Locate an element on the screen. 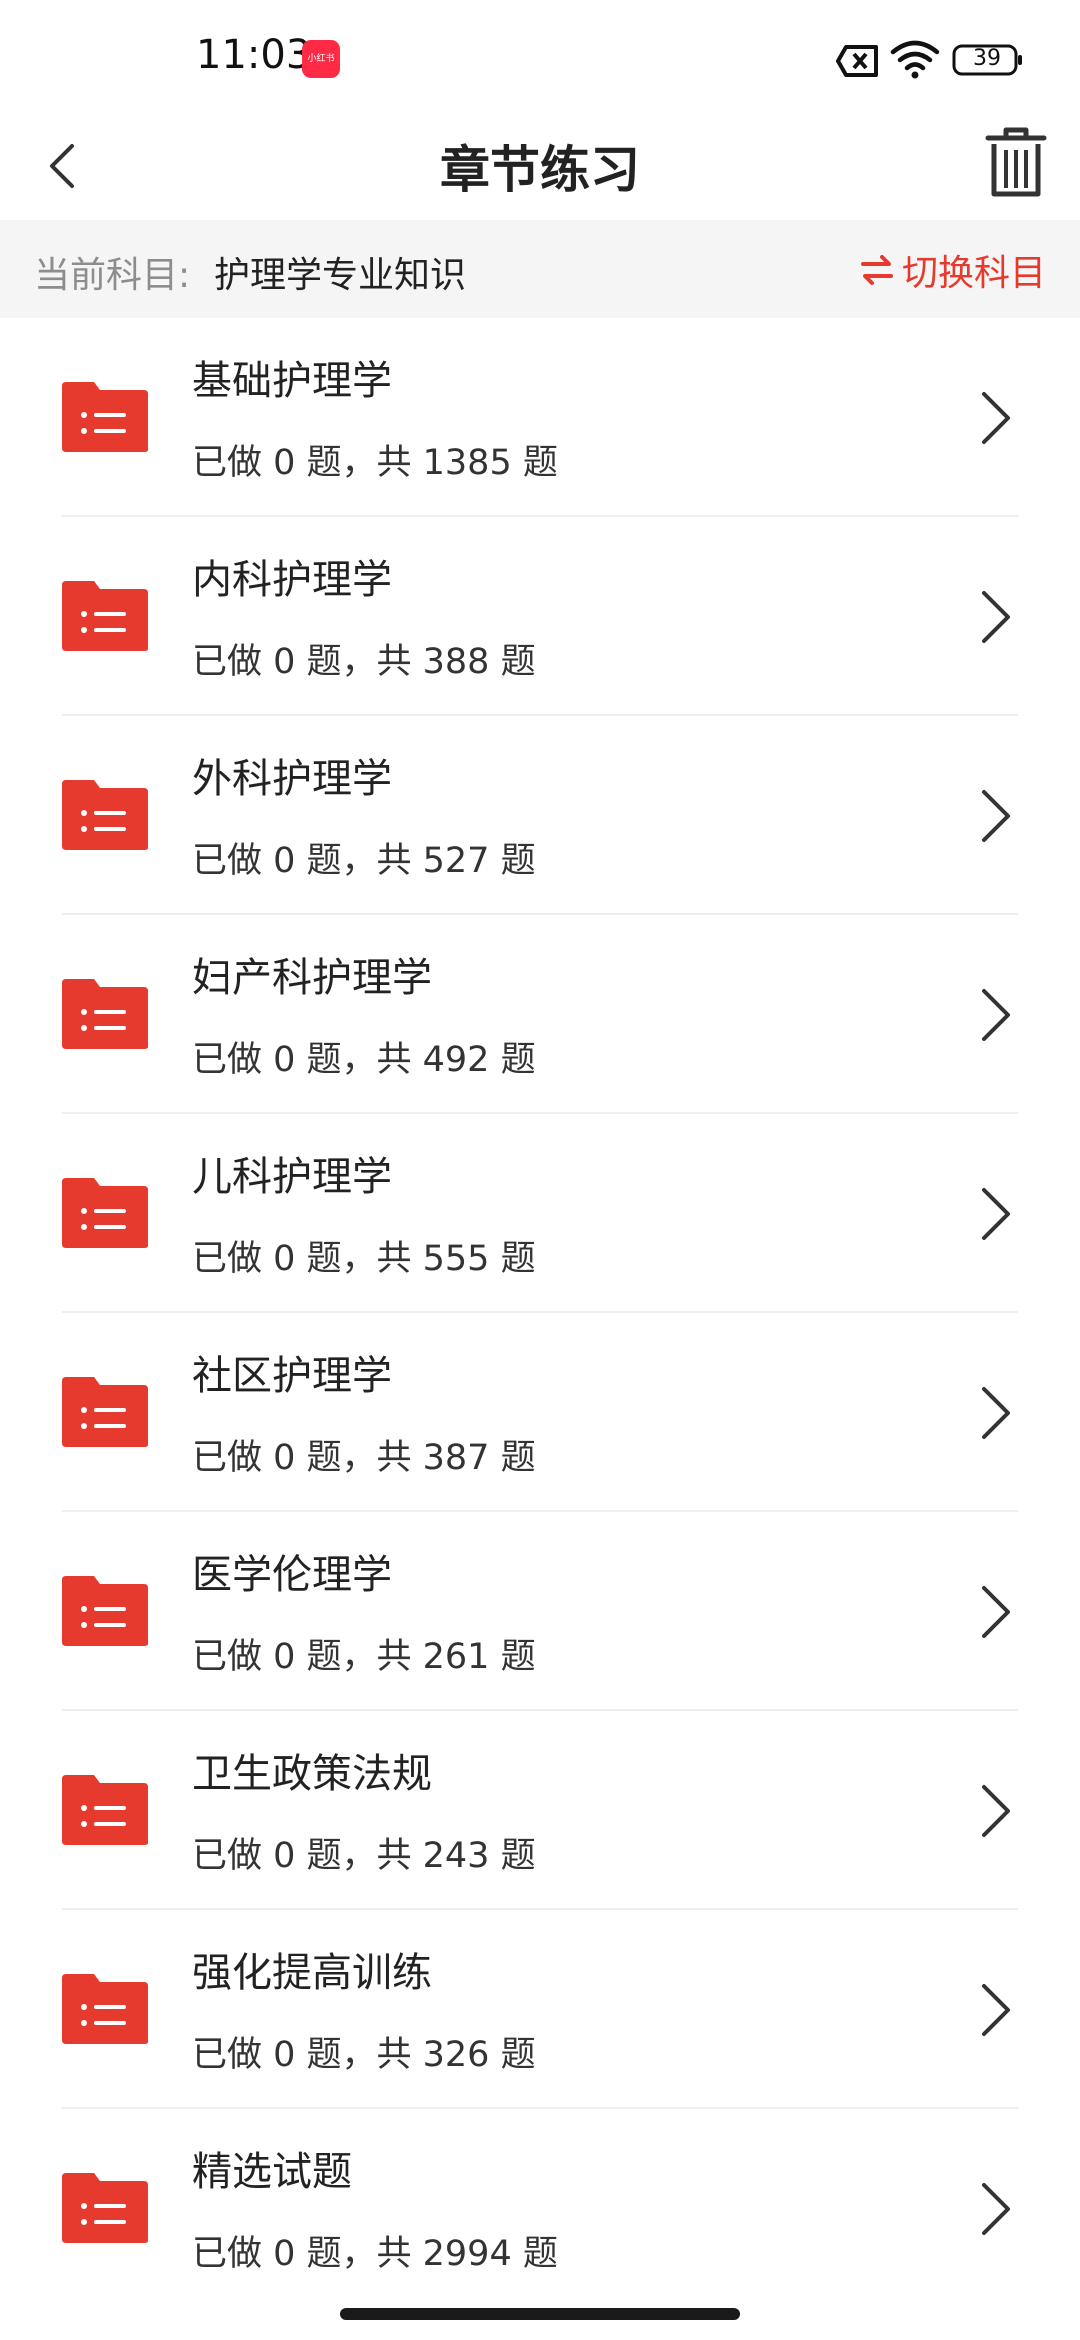 Image resolution: width=1080 pixels, height=2340 pixels. subject-label: 当前科目: is located at coordinates (112, 275).